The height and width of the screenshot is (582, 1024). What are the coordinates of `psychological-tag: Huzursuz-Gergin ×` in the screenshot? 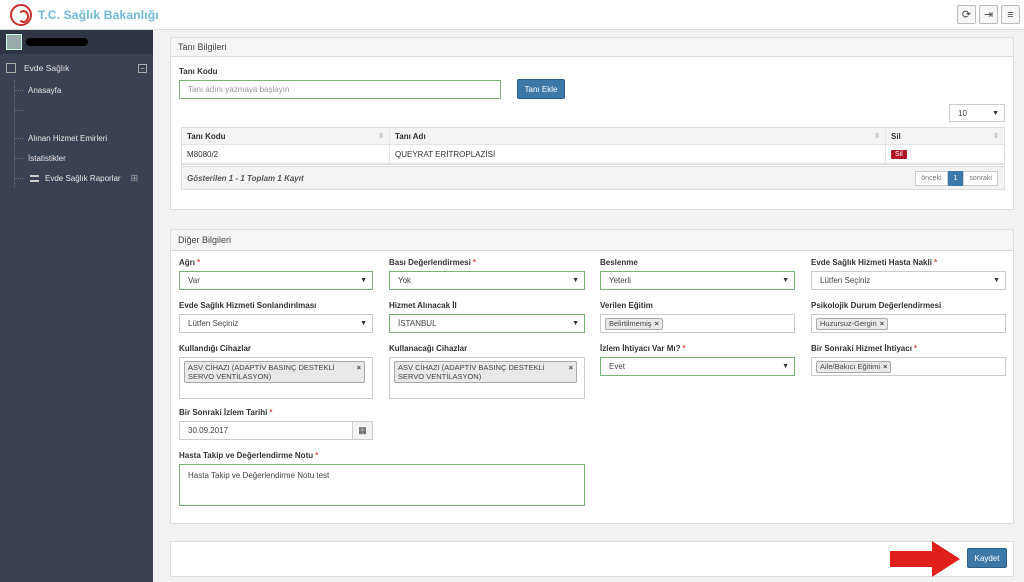 It's located at (852, 323).